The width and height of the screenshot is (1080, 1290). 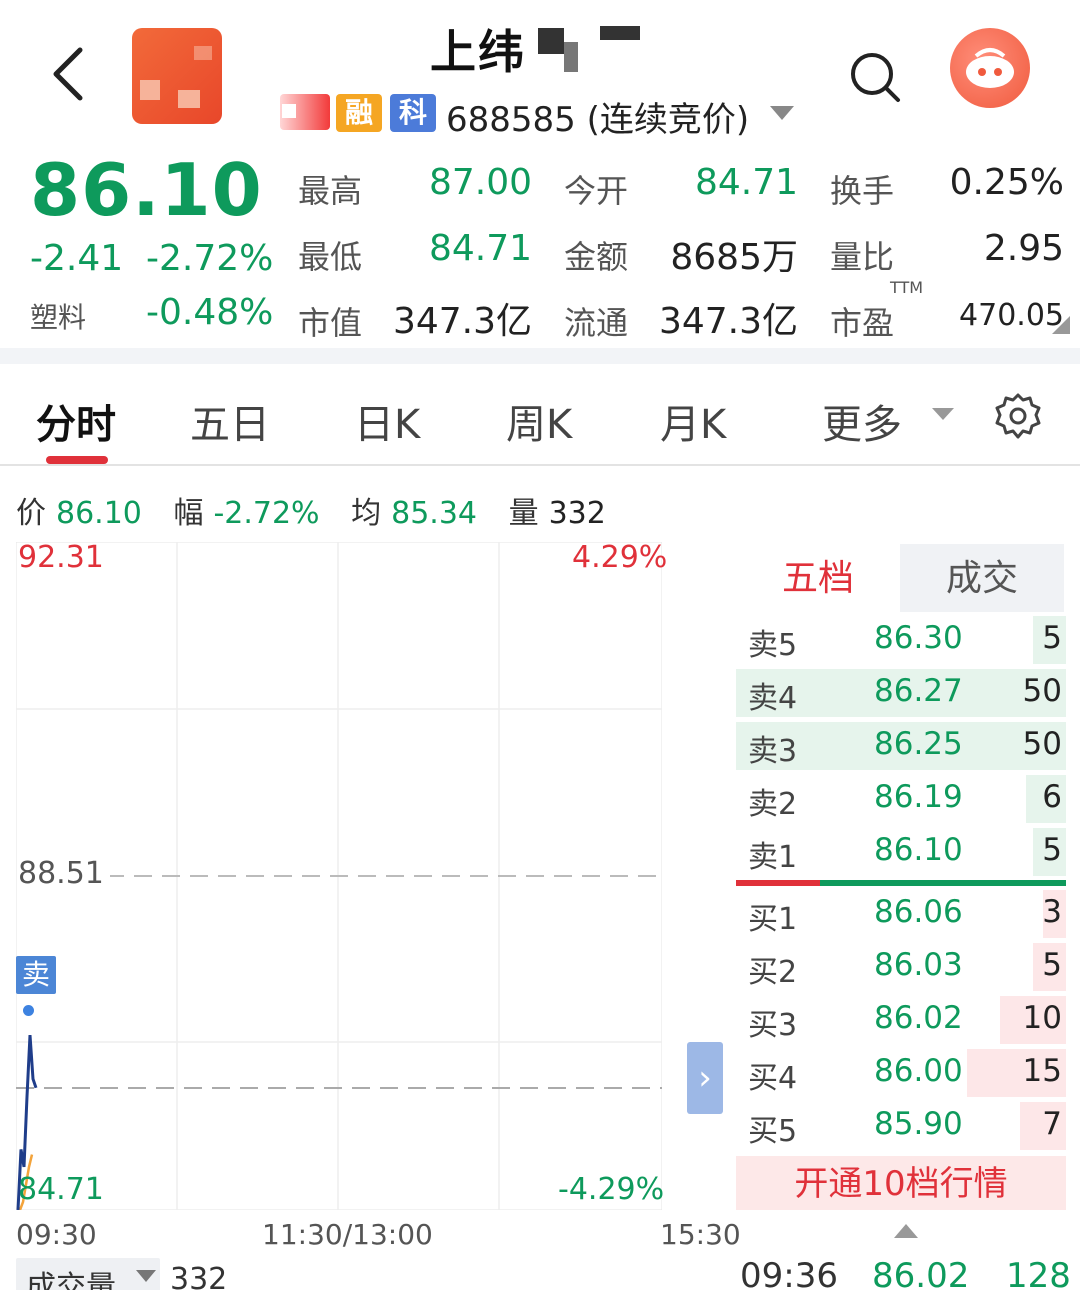 What do you see at coordinates (69, 74) in the screenshot?
I see `back-arrow-icon` at bounding box center [69, 74].